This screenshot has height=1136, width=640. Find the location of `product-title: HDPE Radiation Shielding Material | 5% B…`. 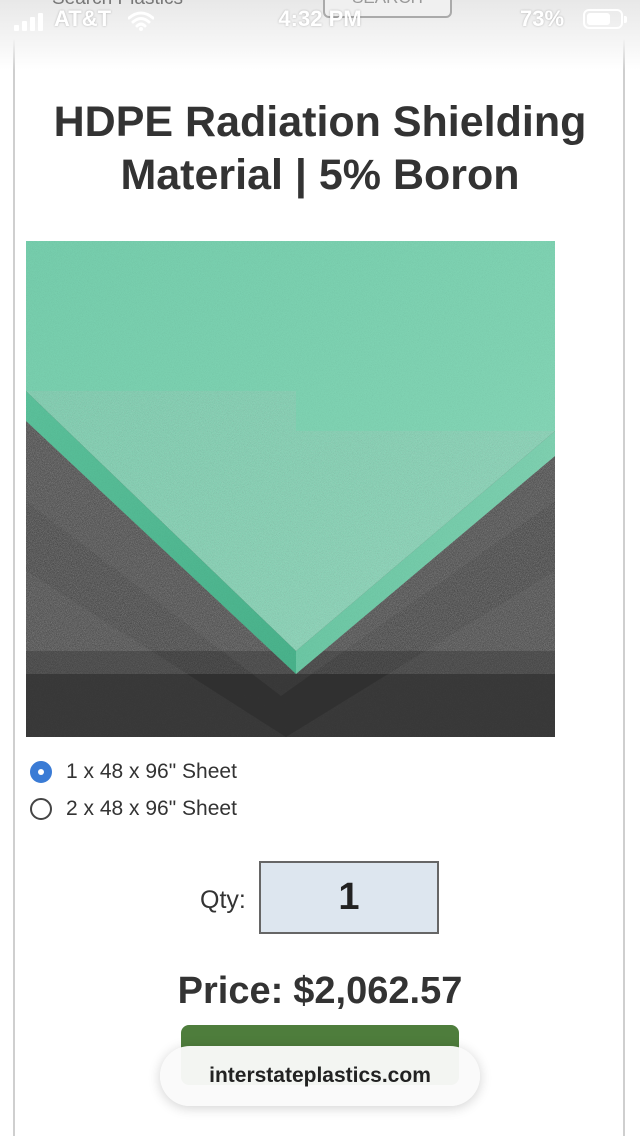

product-title: HDPE Radiation Shielding Material | 5% B… is located at coordinates (320, 148).